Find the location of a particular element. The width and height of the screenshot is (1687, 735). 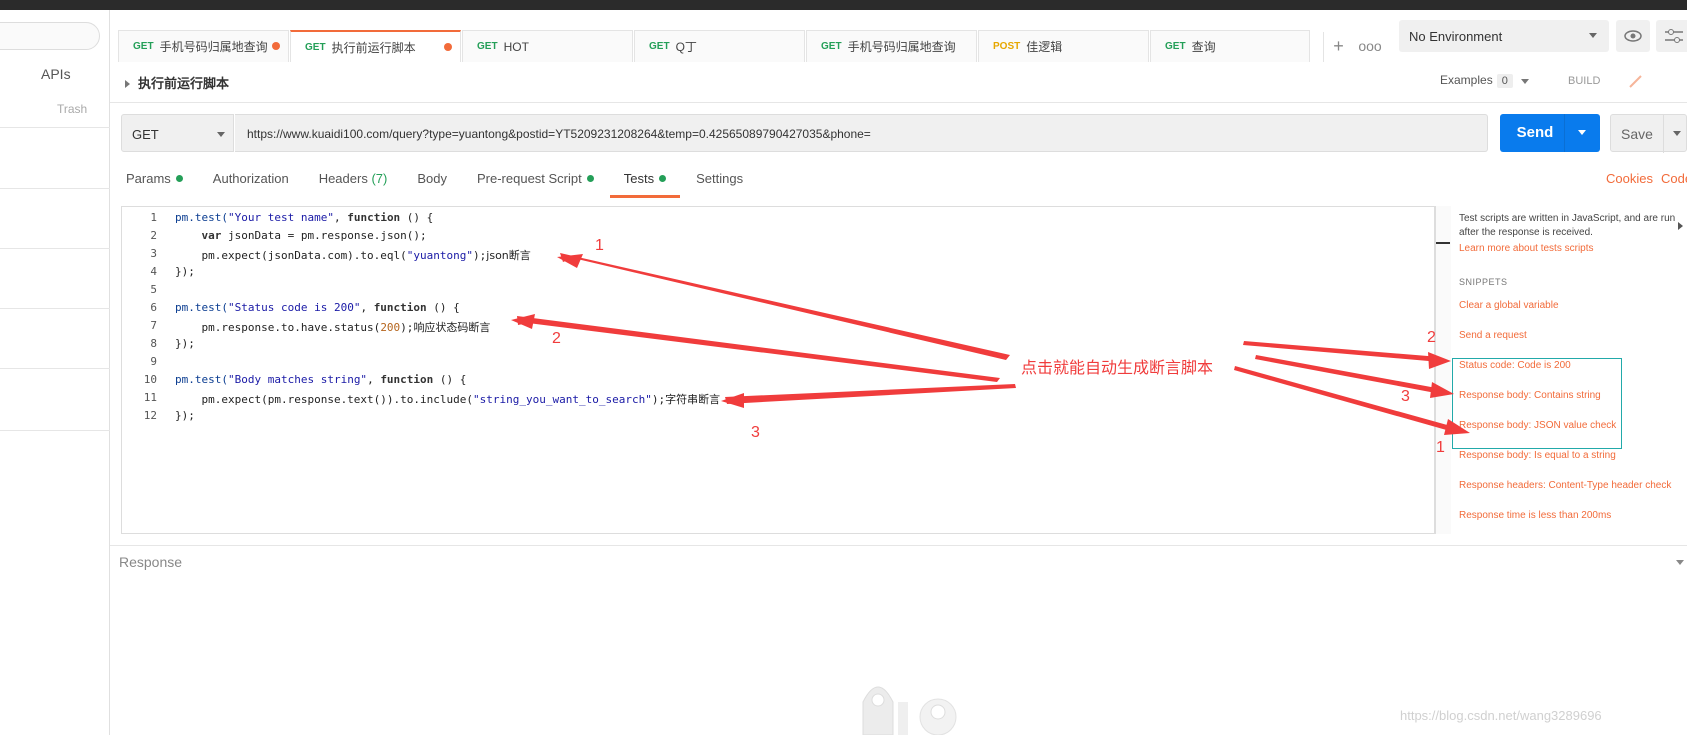

tab-authorization: Authorization is located at coordinates (251, 178).